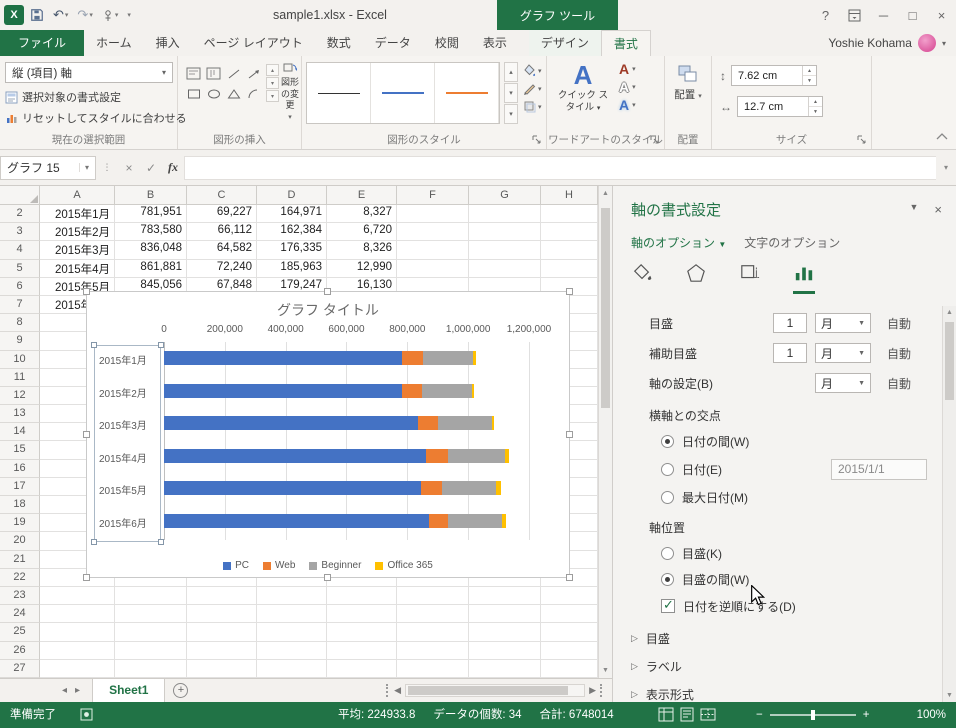 The width and height of the screenshot is (956, 728). I want to click on row-header-7: 7, so click(20, 305).